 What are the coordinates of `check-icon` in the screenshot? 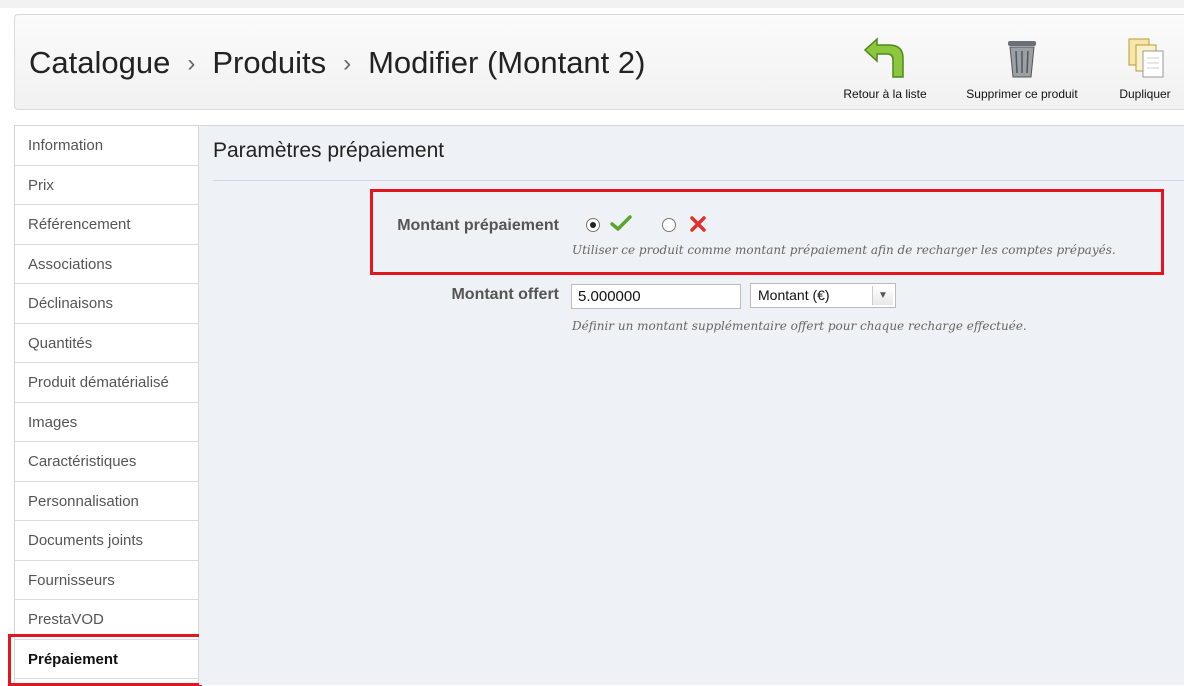 It's located at (621, 223).